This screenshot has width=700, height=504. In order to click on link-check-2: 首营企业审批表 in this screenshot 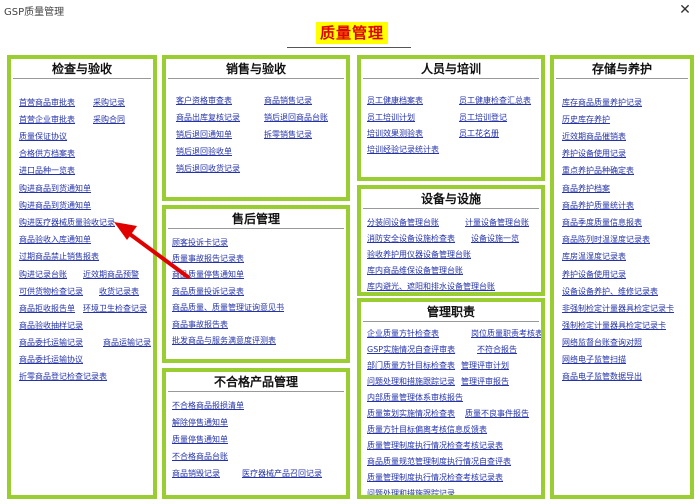, I will do `click(47, 119)`.